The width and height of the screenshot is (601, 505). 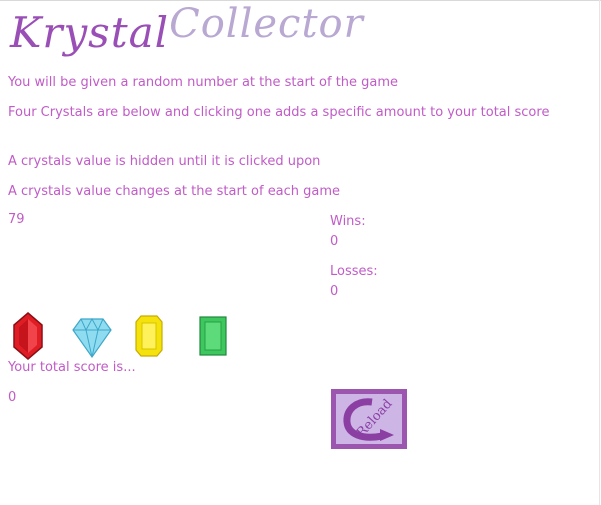 What do you see at coordinates (334, 291) in the screenshot?
I see `losses-value: 0` at bounding box center [334, 291].